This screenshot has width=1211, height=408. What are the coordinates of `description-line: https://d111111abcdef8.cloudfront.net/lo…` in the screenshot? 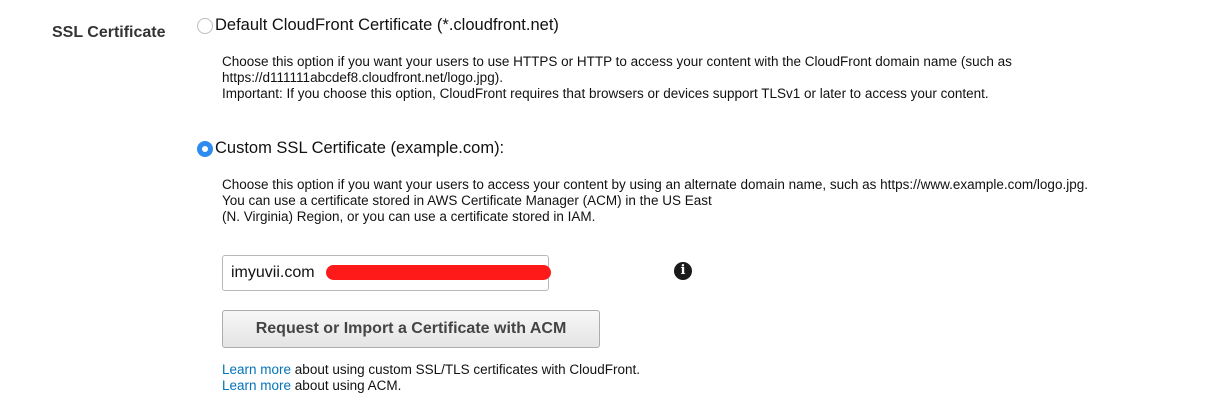 It's located at (362, 77).